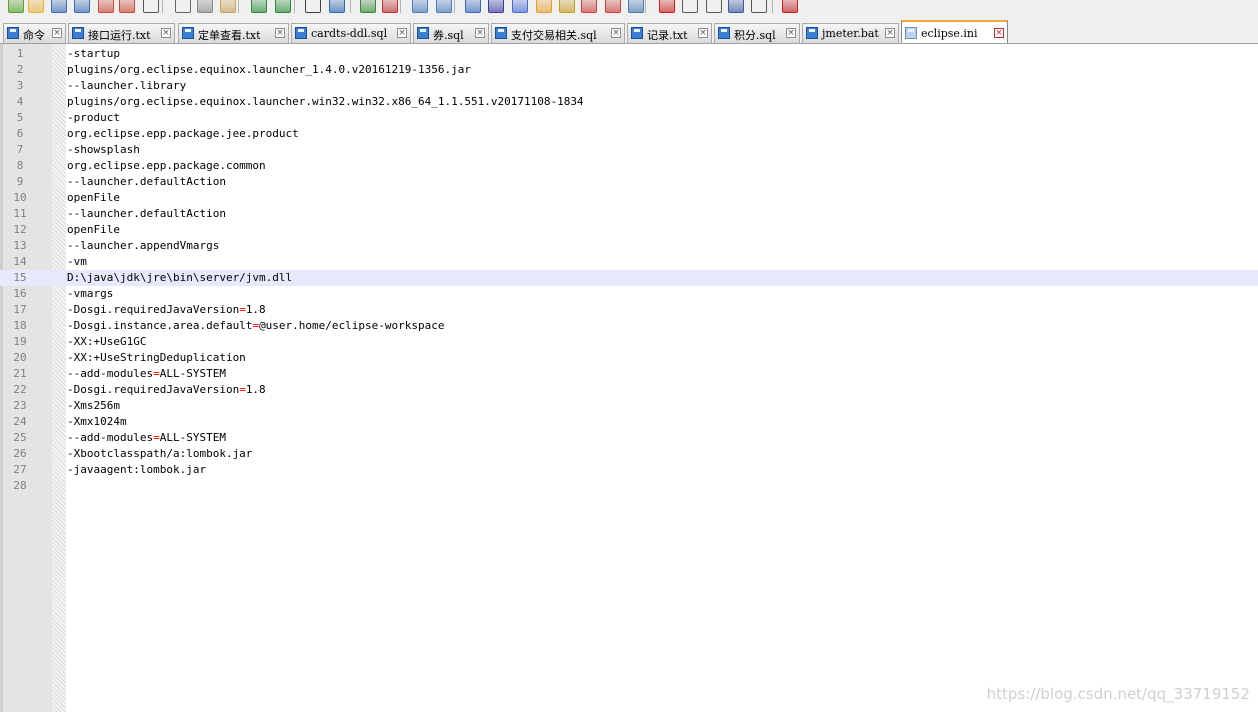 The height and width of the screenshot is (712, 1258). I want to click on redo-icon, so click(283, 6).